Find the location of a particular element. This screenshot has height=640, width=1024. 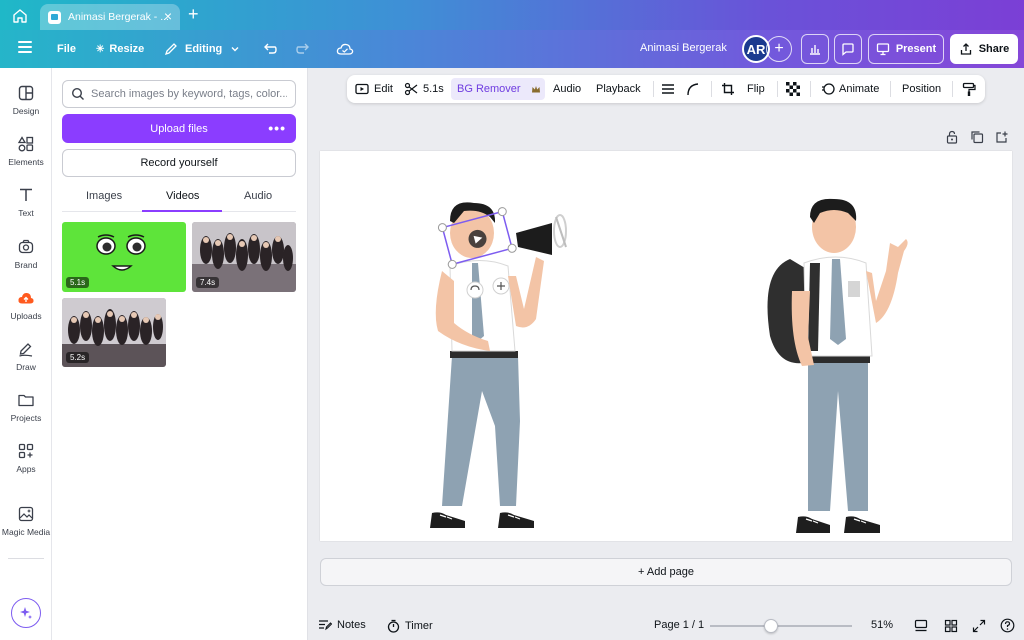

file-menu-label: File is located at coordinates (66, 49).